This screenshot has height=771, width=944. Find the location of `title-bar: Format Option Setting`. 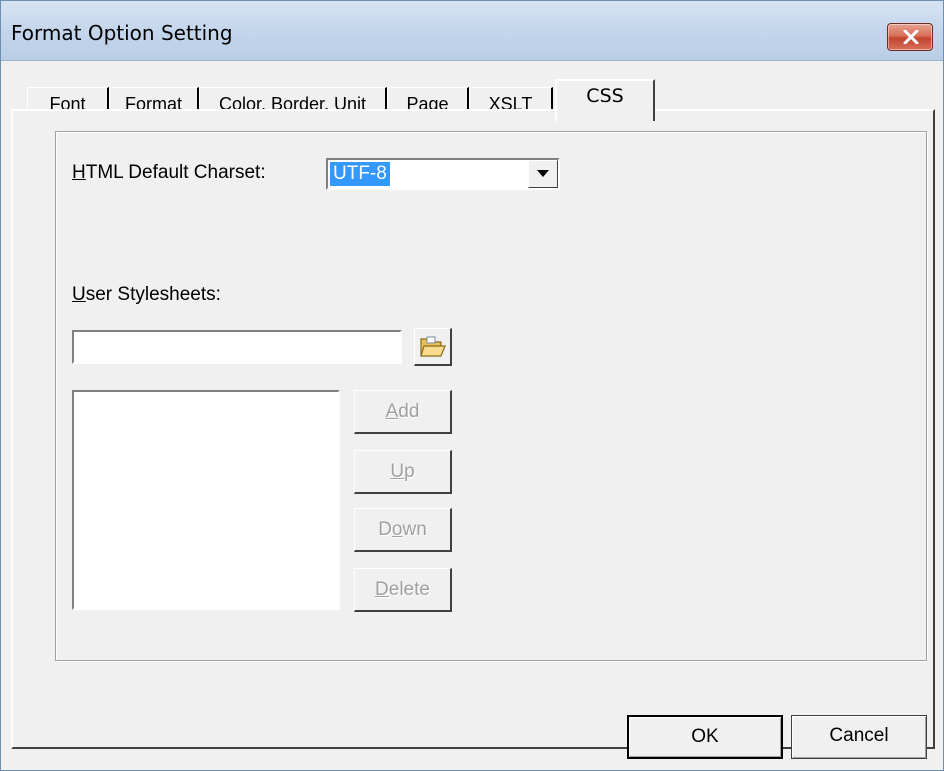

title-bar: Format Option Setting is located at coordinates (472, 31).